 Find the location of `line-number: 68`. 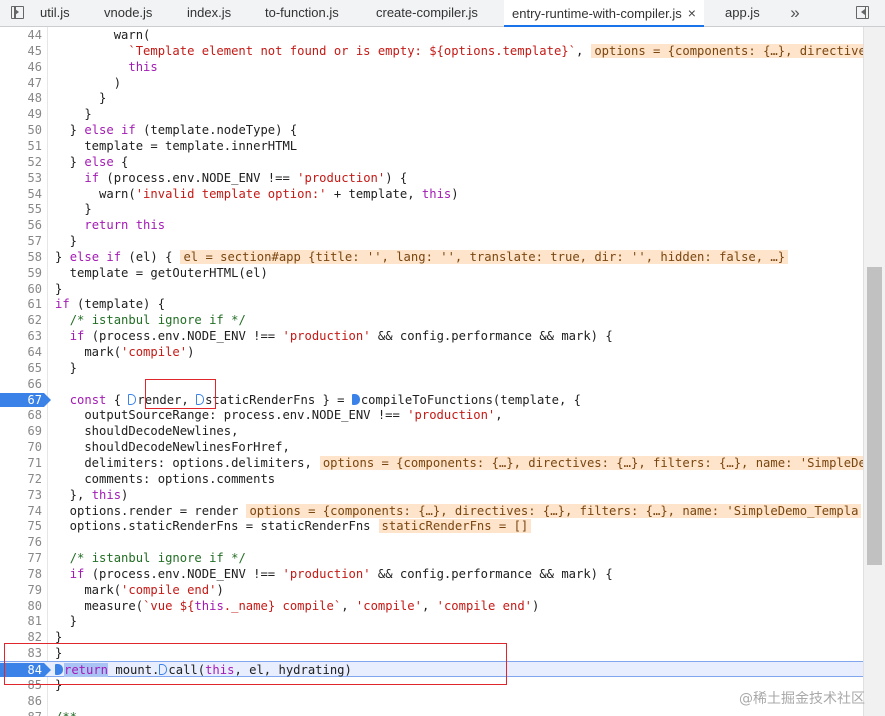

line-number: 68 is located at coordinates (21, 415).